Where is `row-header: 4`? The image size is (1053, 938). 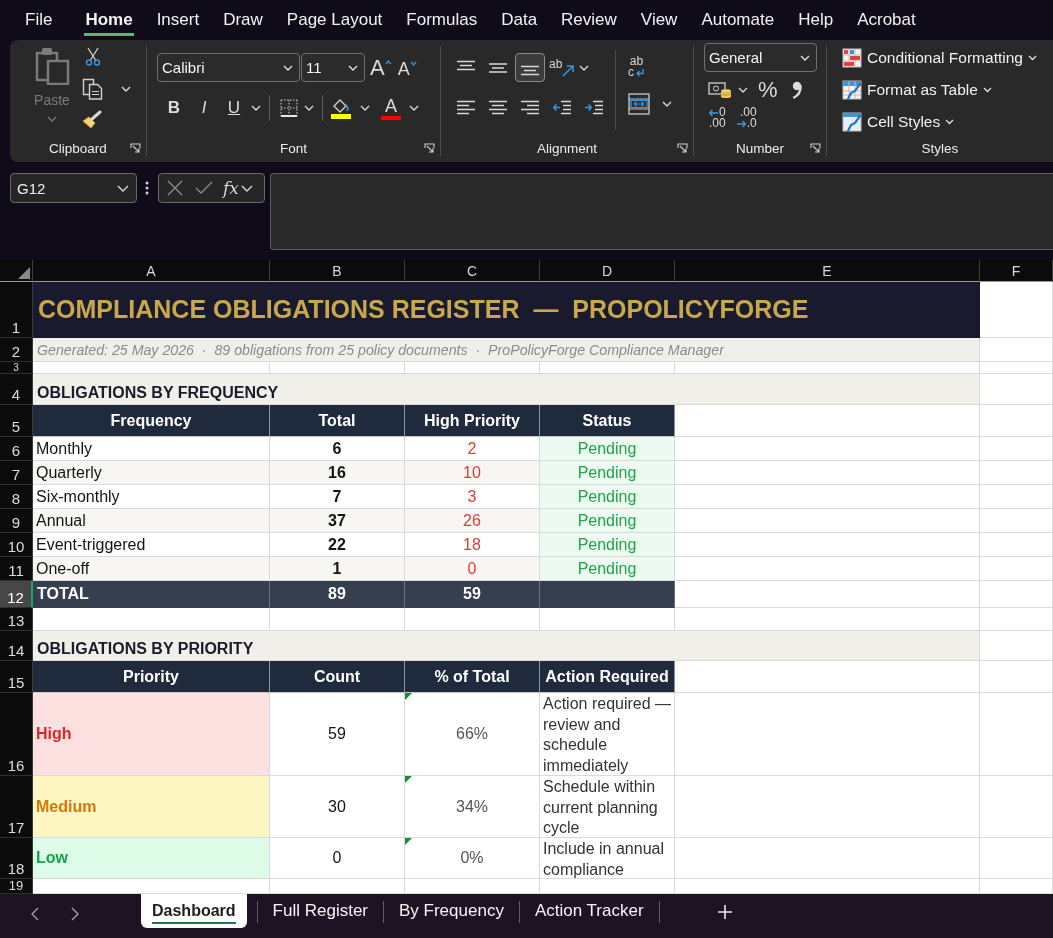
row-header: 4 is located at coordinates (16, 389).